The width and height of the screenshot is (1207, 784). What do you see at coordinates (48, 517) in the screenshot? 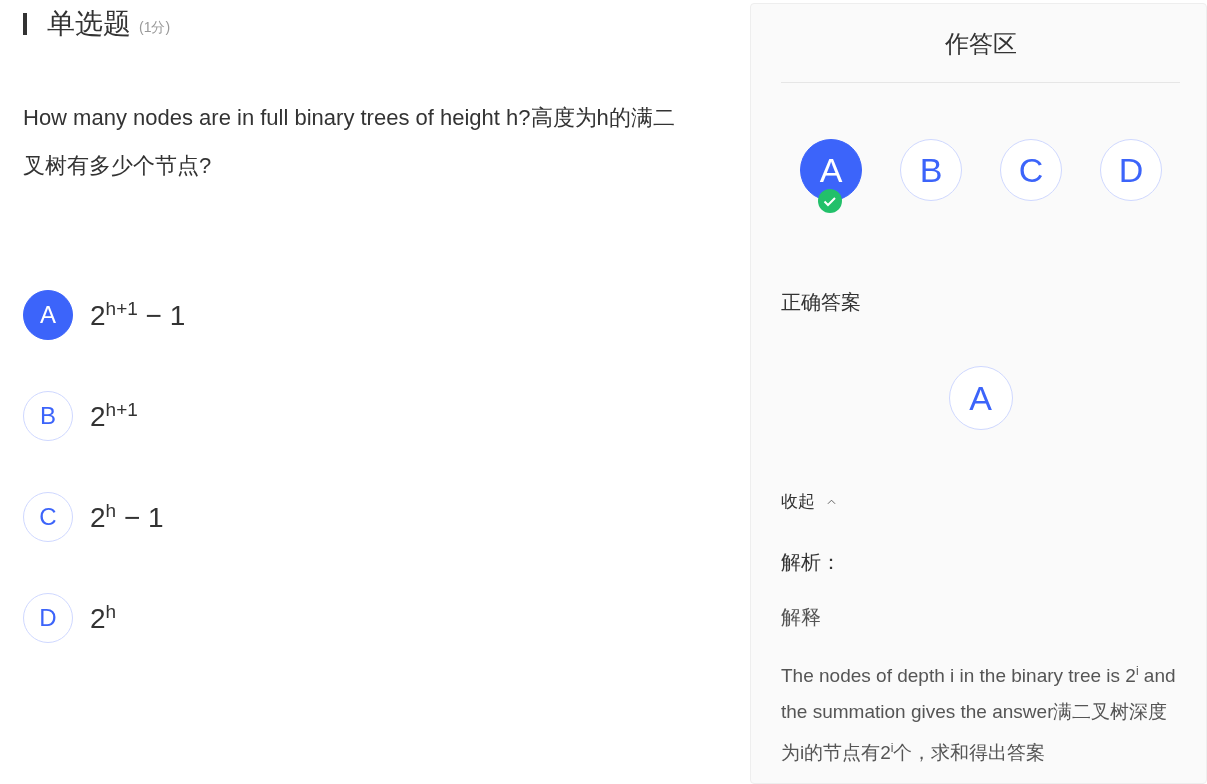
I see `option-letter: C` at bounding box center [48, 517].